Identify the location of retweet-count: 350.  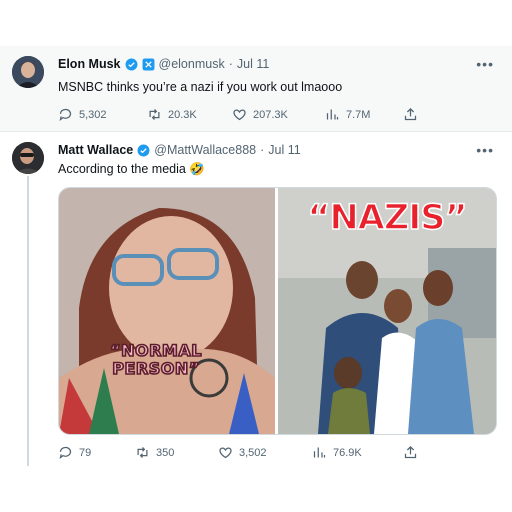
(165, 452).